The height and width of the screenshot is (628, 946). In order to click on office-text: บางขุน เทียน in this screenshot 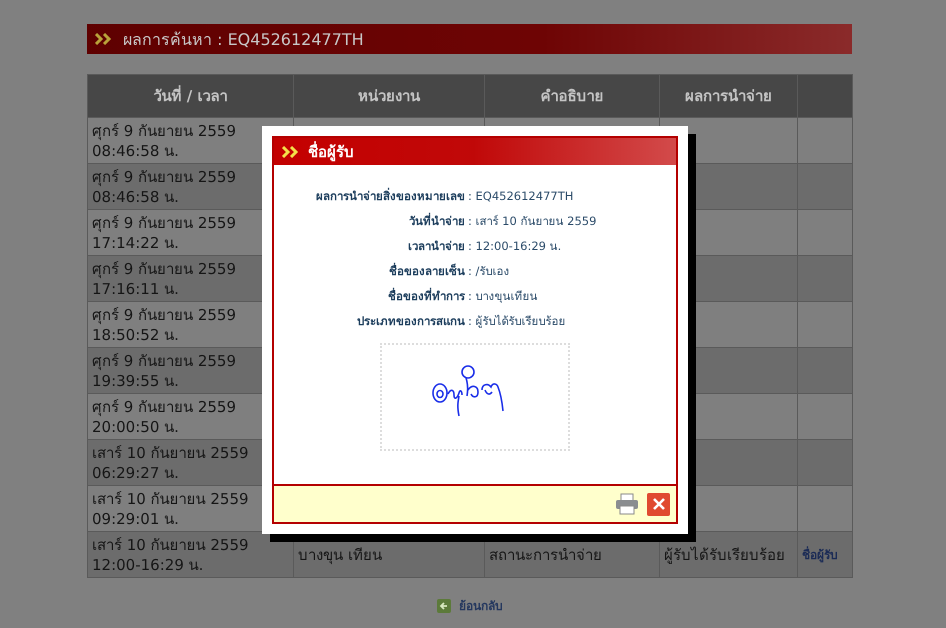, I will do `click(340, 555)`.